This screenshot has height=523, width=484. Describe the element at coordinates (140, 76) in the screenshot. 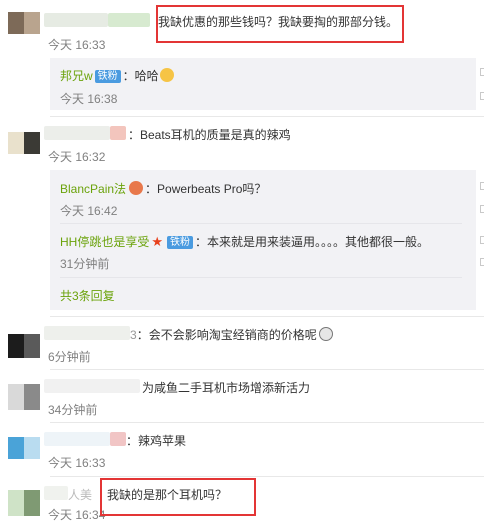

I see `reply-text: ：哈哈` at that location.